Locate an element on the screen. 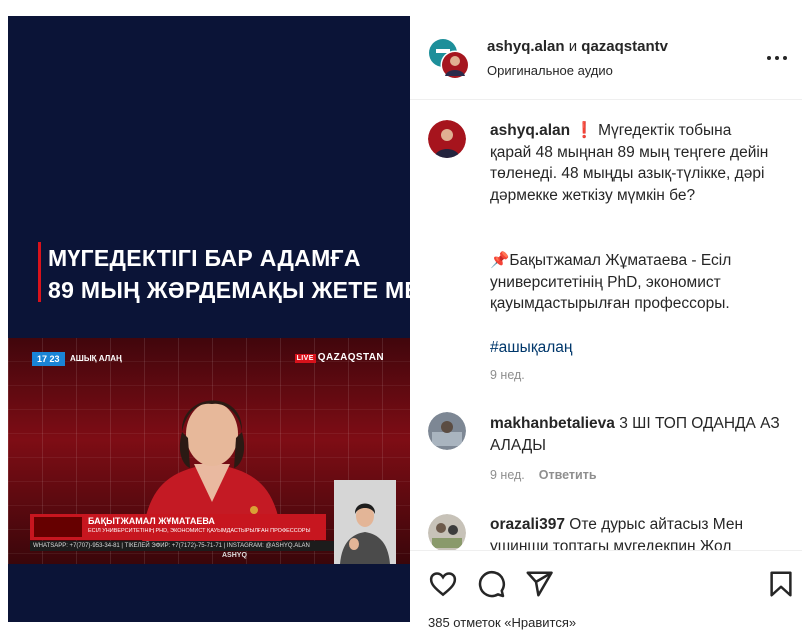 The image size is (802, 630). comment-2-username: orazali397 is located at coordinates (527, 524).